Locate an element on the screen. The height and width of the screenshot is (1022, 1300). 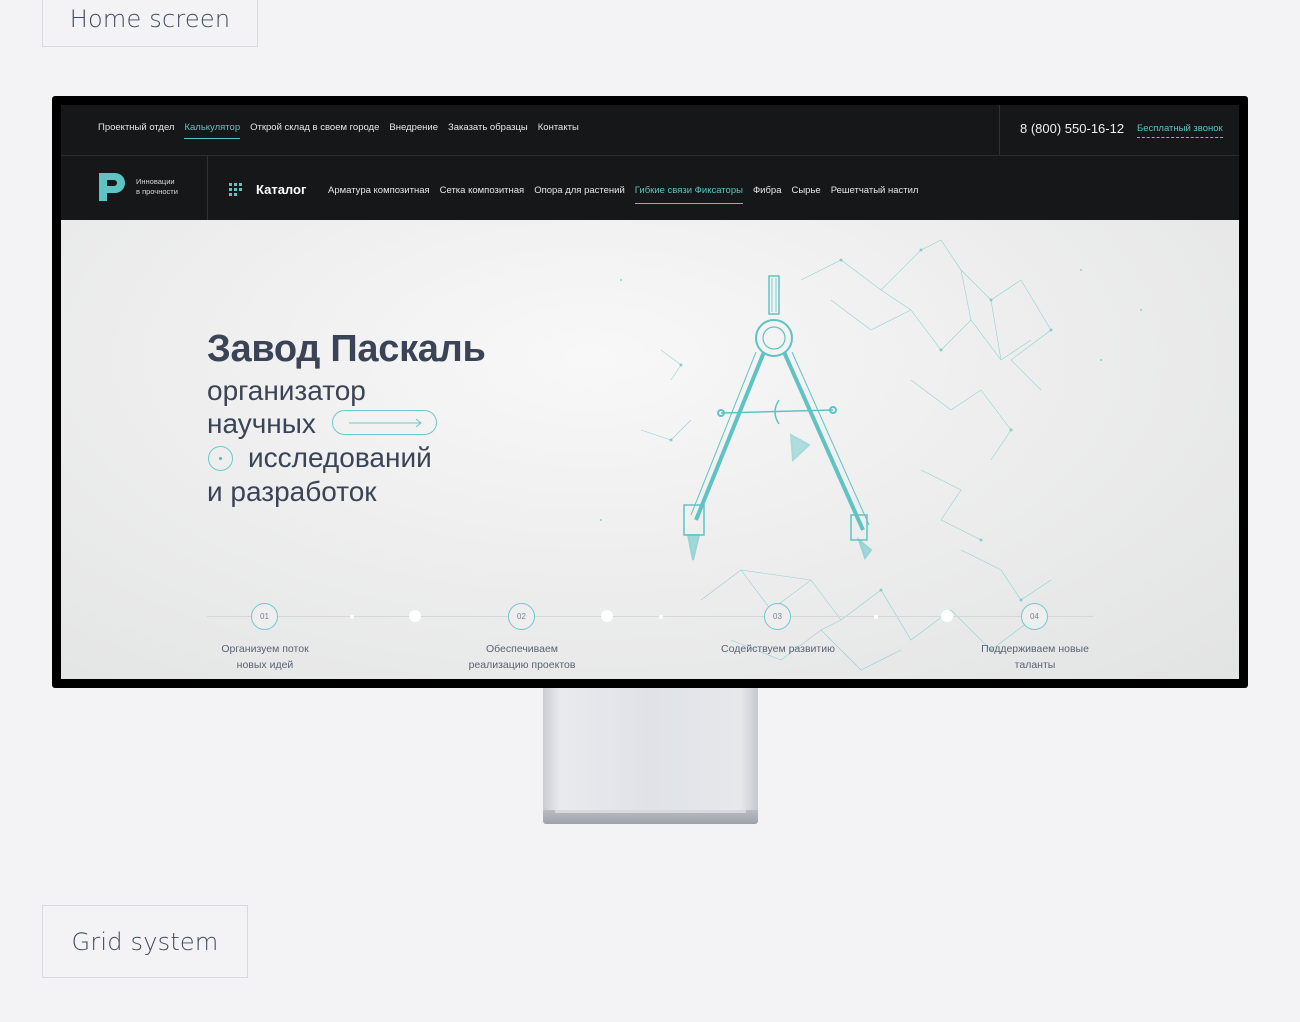
hero-line-1: организатор is located at coordinates (286, 390).